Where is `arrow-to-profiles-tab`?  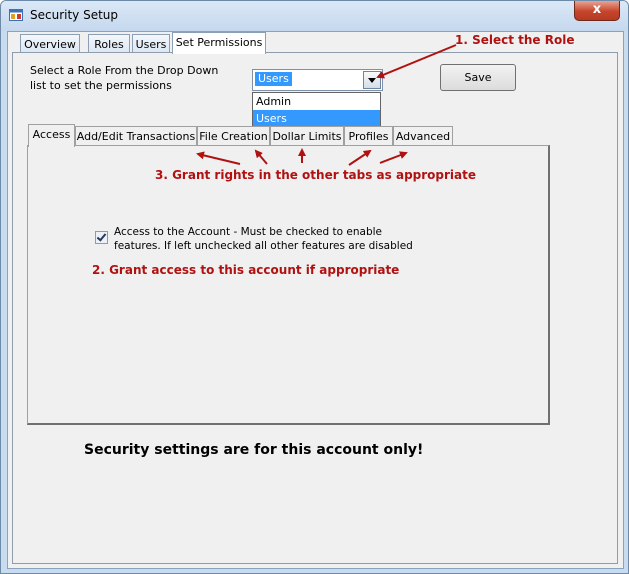 arrow-to-profiles-tab is located at coordinates (360, 157).